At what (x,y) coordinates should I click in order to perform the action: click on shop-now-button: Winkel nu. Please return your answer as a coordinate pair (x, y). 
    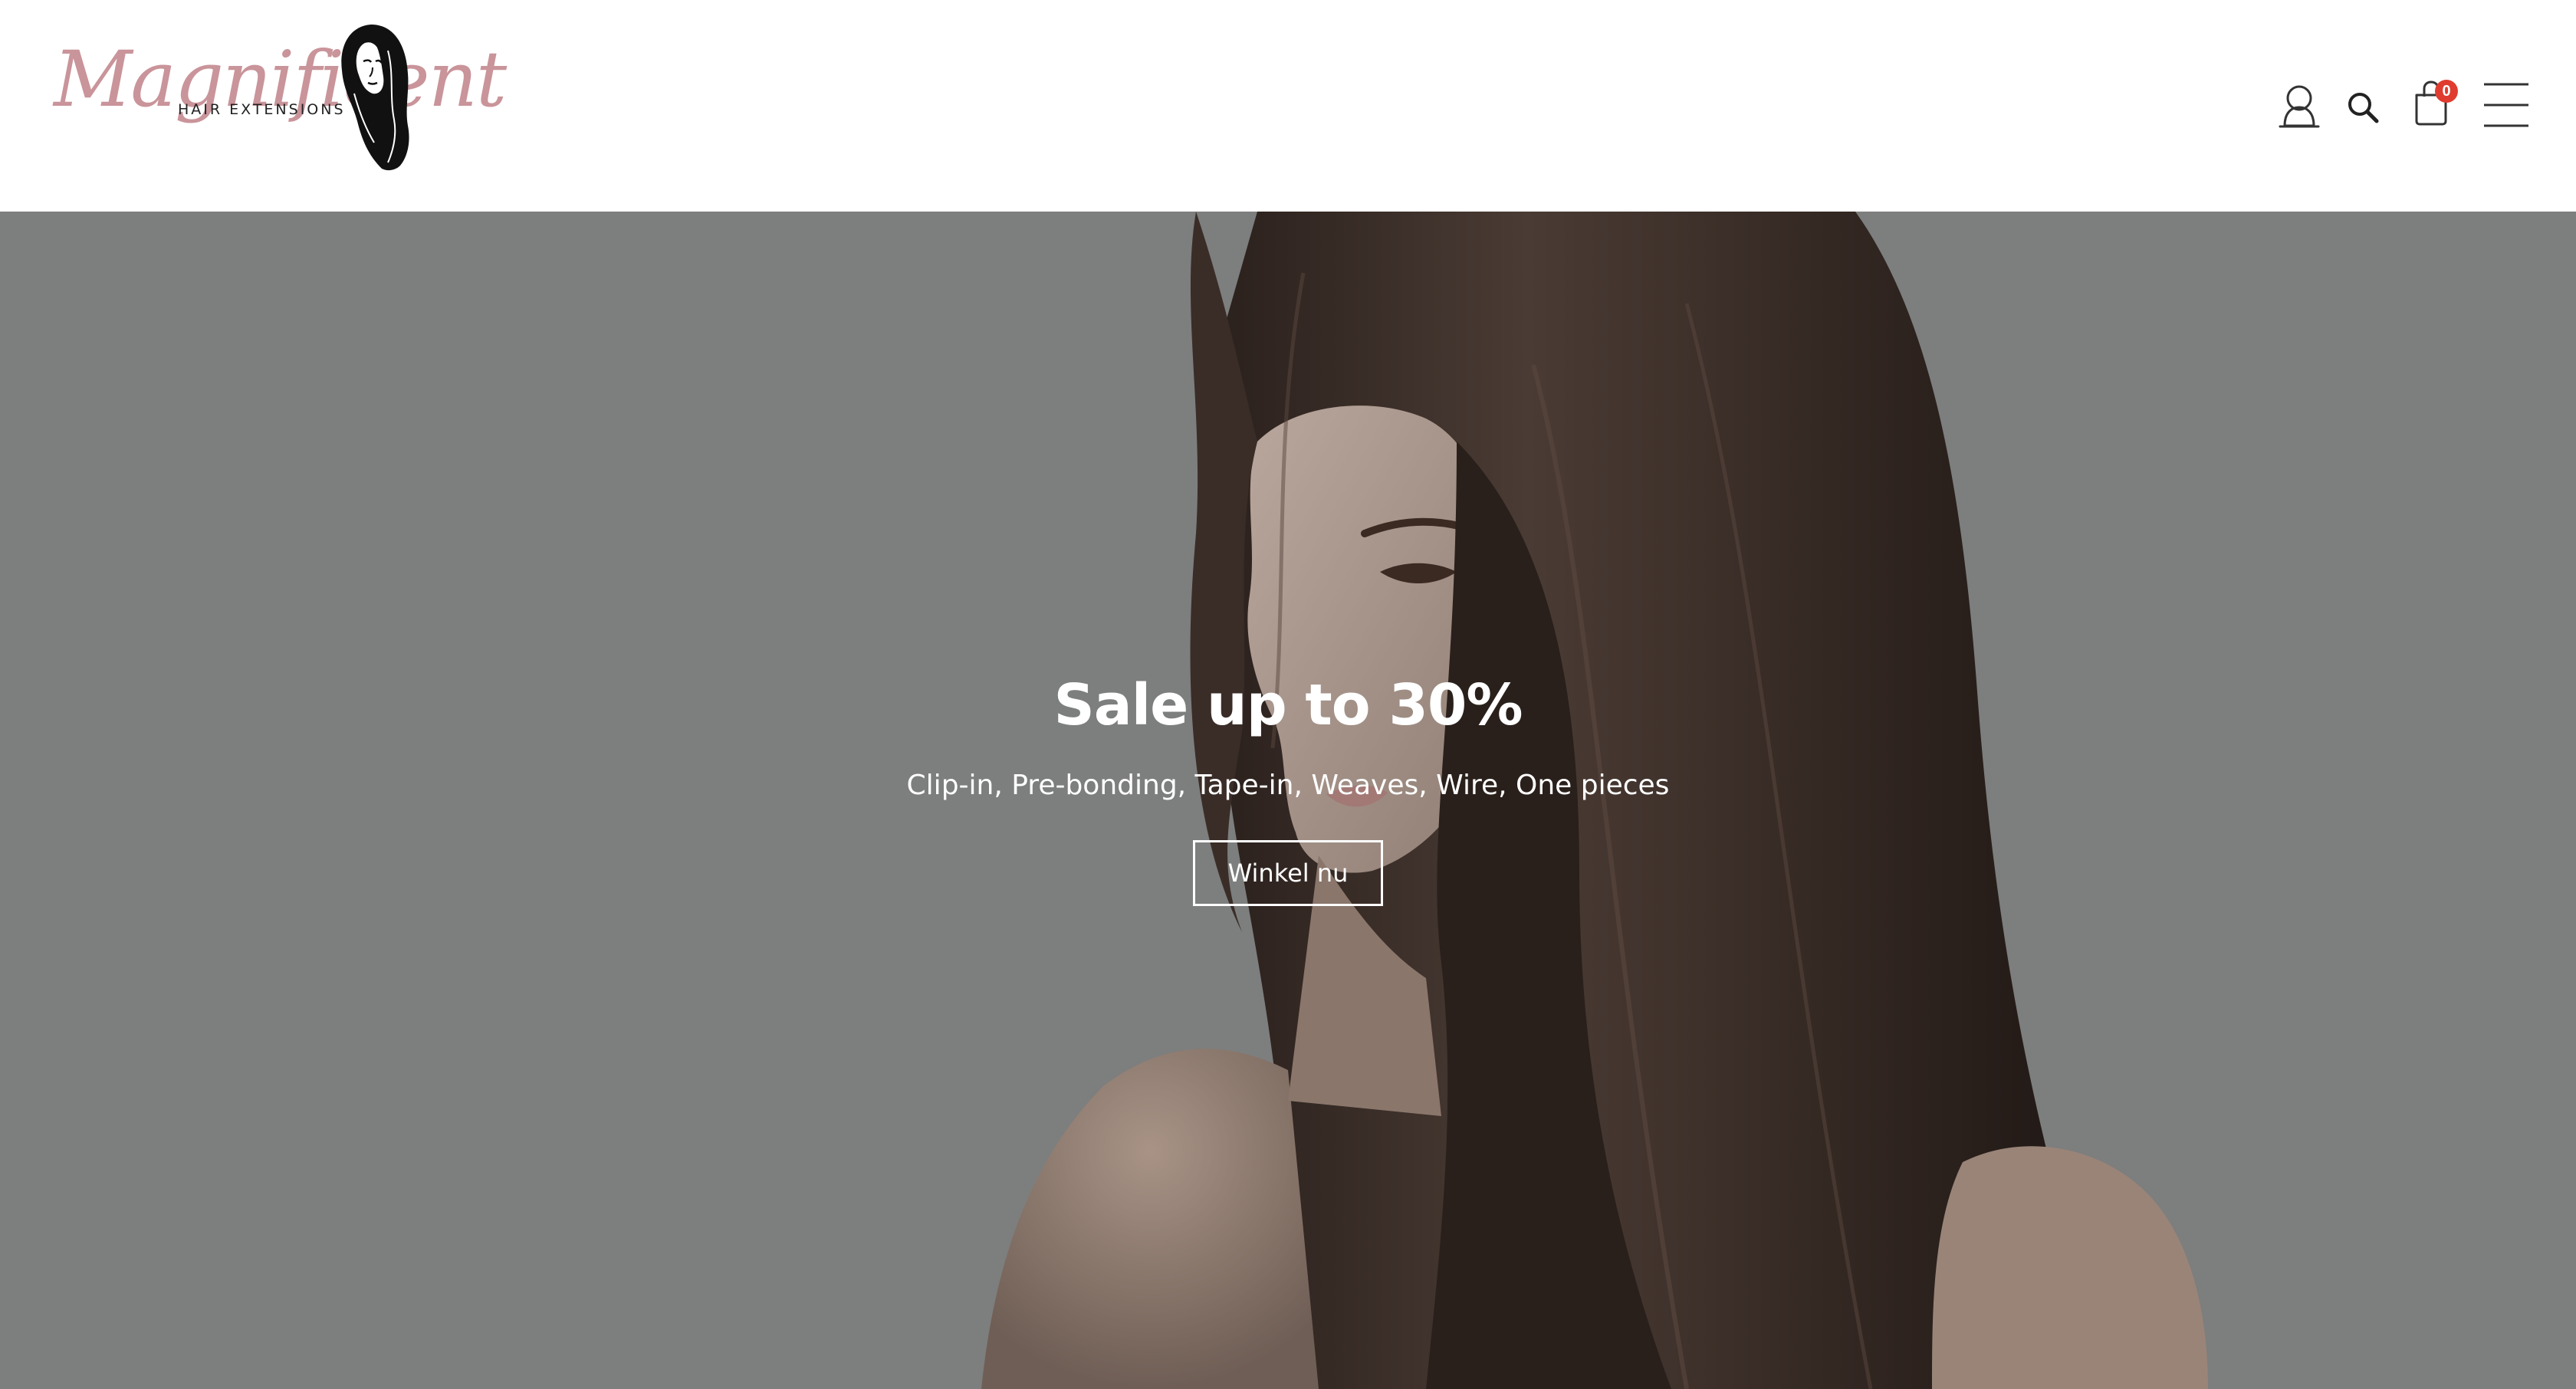
    Looking at the image, I should click on (1288, 872).